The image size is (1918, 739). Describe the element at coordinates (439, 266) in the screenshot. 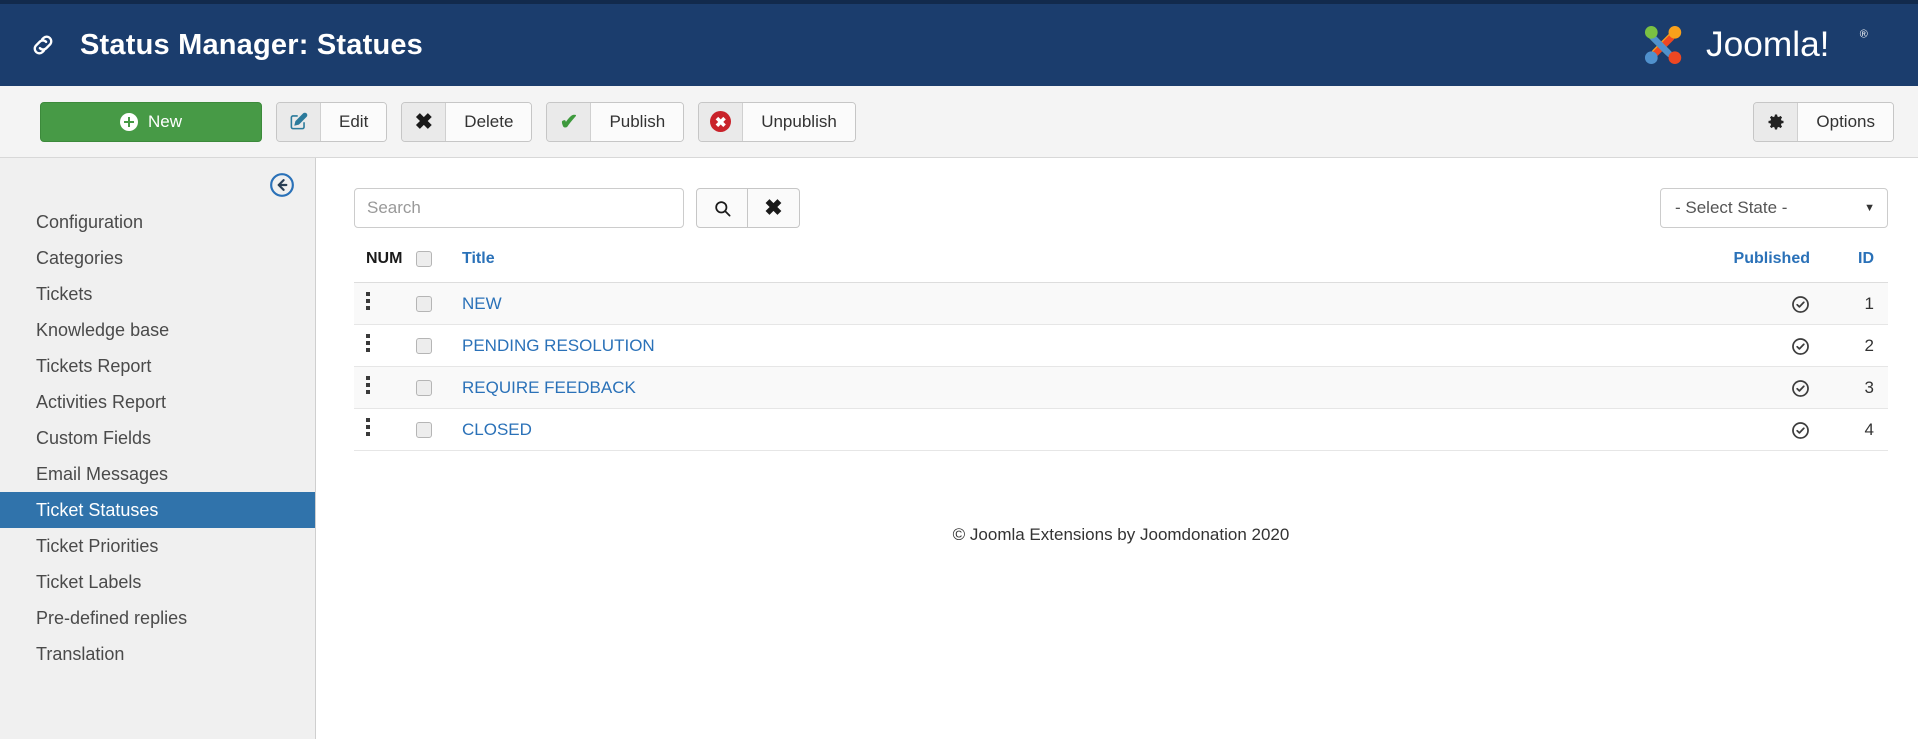

I see `column-header-checkbox` at that location.